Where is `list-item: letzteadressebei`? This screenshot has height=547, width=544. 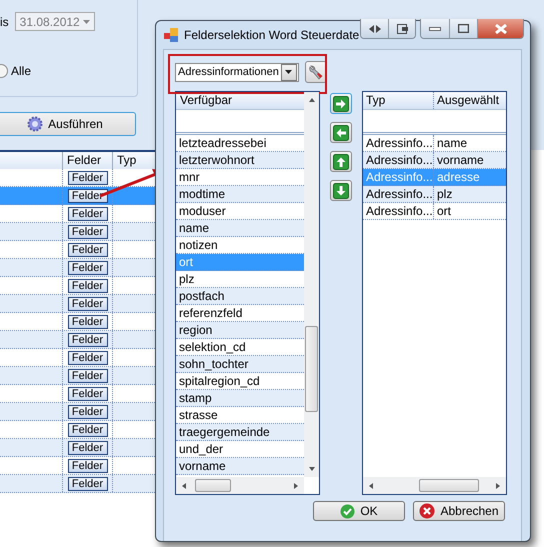 list-item: letzteadressebei is located at coordinates (240, 143).